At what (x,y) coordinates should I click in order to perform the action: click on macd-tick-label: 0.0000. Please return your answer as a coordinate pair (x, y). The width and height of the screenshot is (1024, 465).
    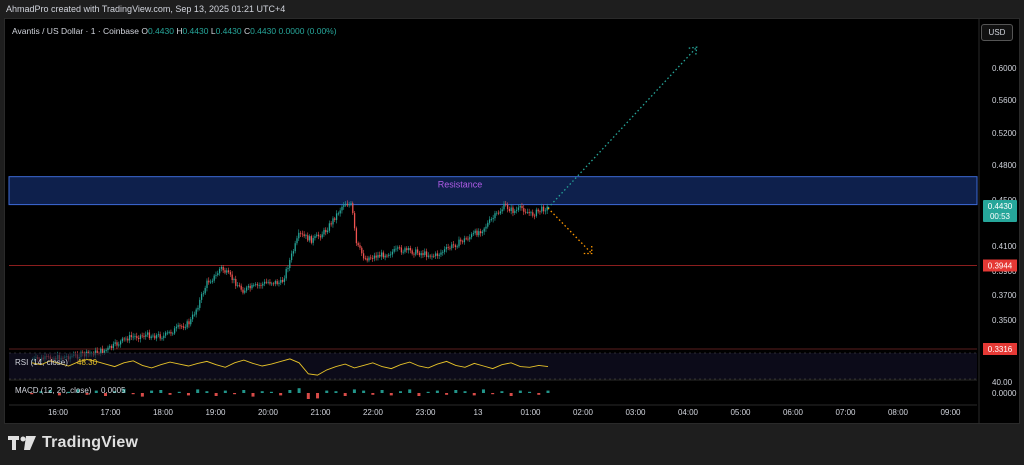
    Looking at the image, I should click on (1004, 393).